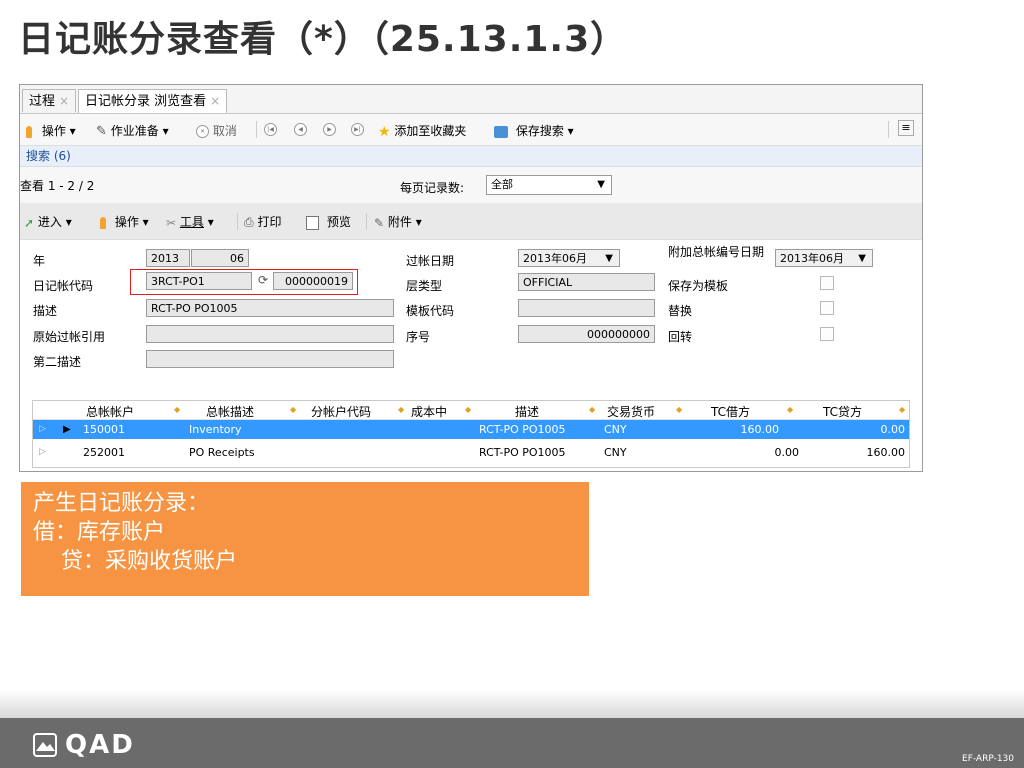 The width and height of the screenshot is (1024, 768). I want to click on qad-logo: QAD, so click(84, 745).